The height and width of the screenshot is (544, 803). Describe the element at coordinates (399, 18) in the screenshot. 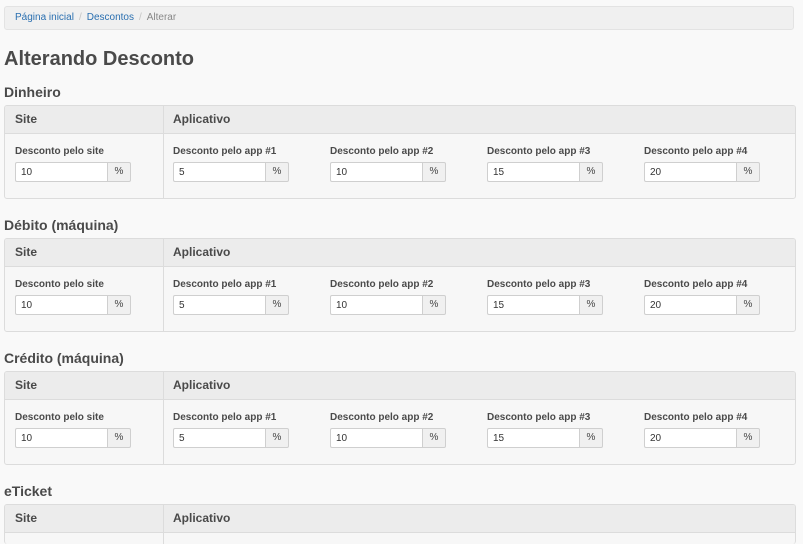

I see `breadcrumb: Página inicial / Descontos / Alterar` at that location.